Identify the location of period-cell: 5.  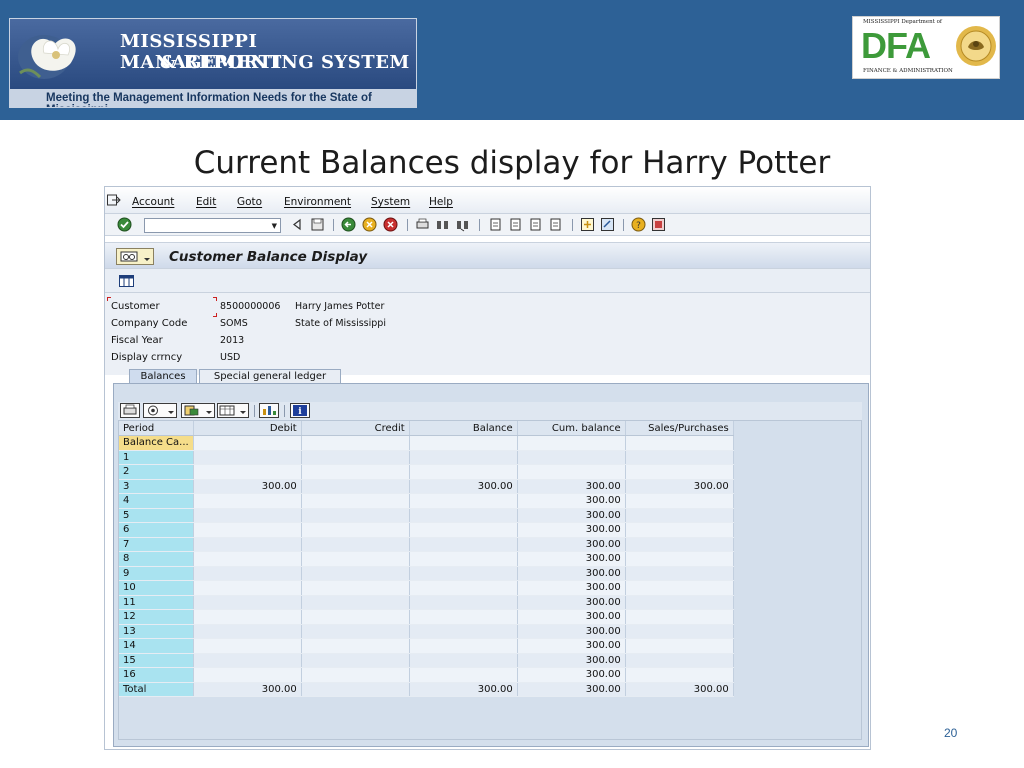
(156, 515).